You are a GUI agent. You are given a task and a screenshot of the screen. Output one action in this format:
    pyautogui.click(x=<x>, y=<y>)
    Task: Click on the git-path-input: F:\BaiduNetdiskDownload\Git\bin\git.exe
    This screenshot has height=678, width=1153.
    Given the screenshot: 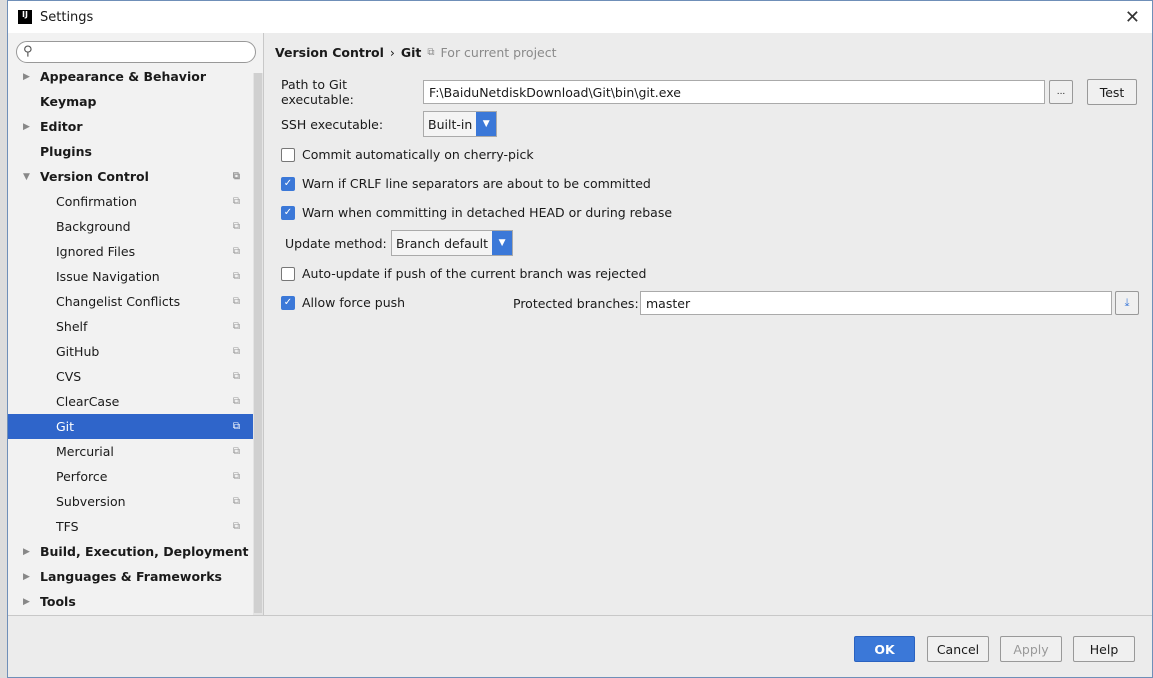 What is the action you would take?
    pyautogui.click(x=734, y=92)
    